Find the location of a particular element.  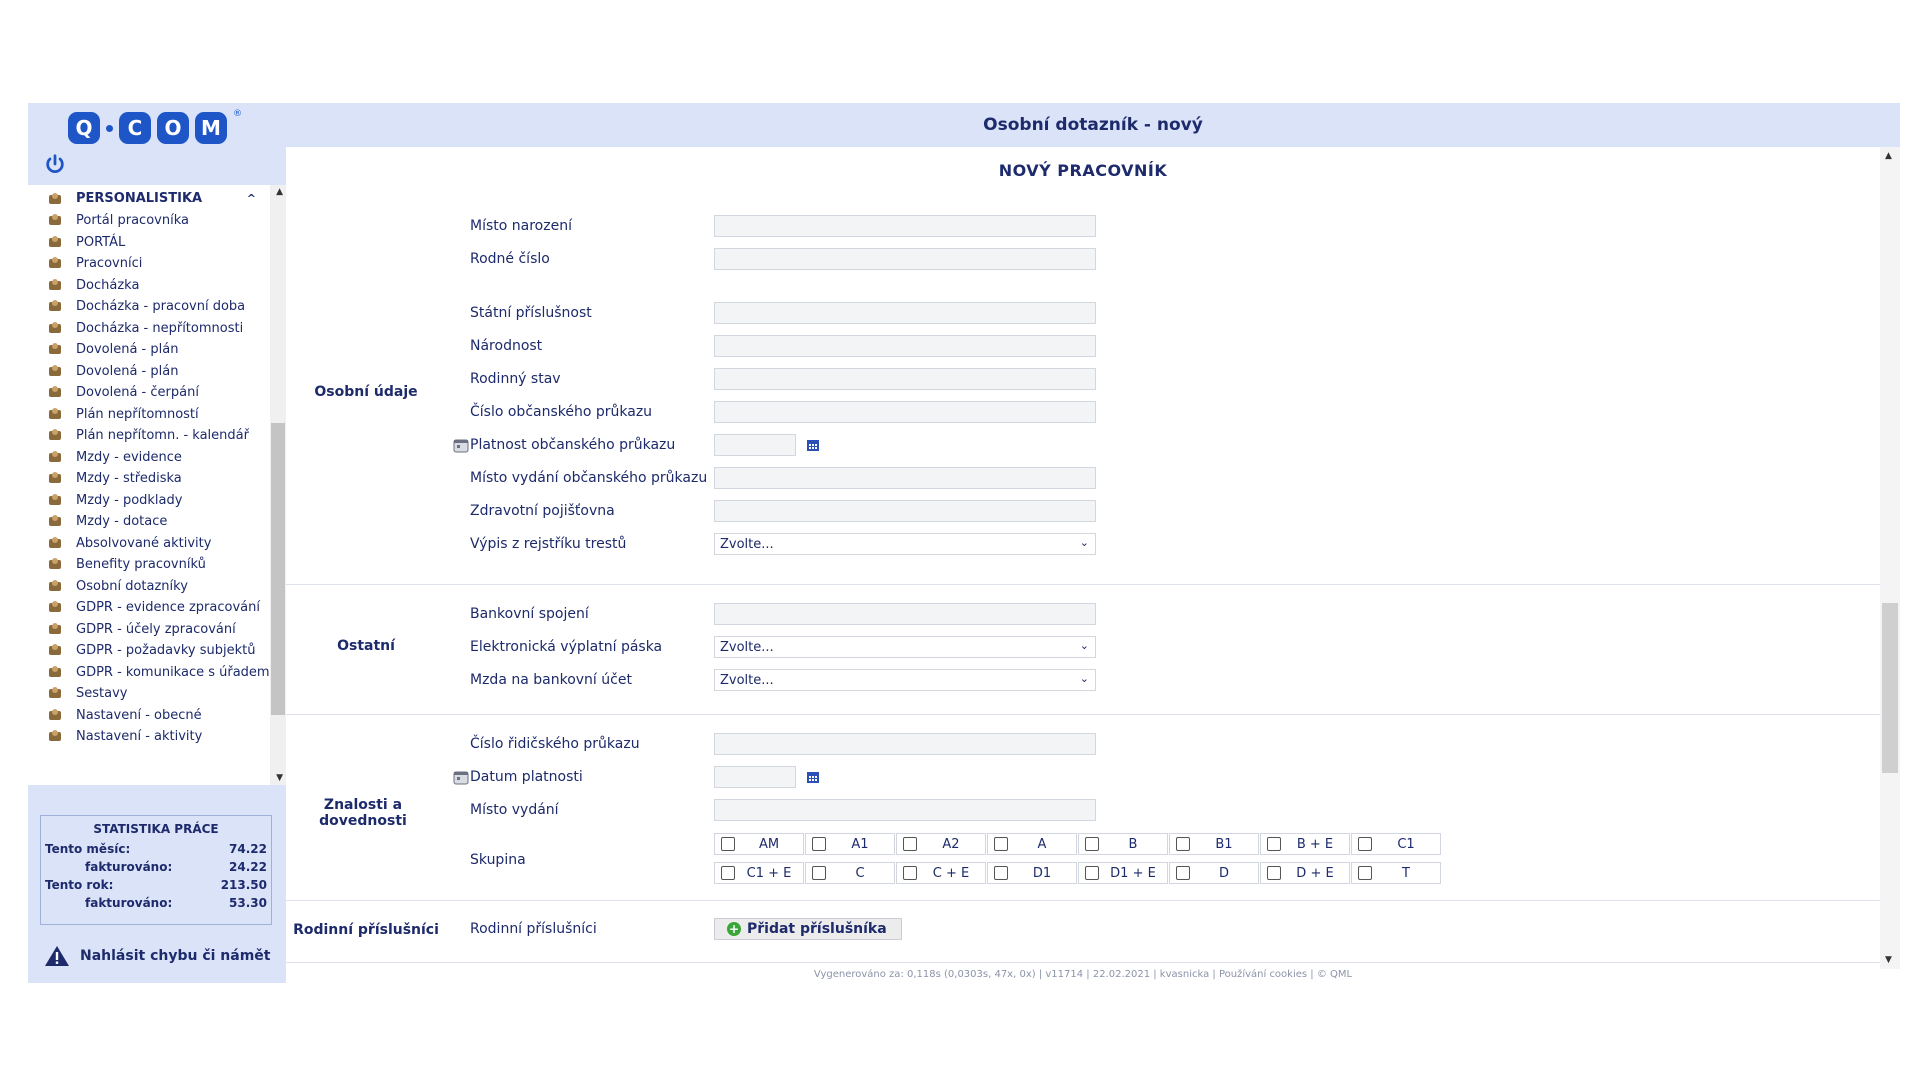

license-group-checkbox: A1 is located at coordinates (850, 844).